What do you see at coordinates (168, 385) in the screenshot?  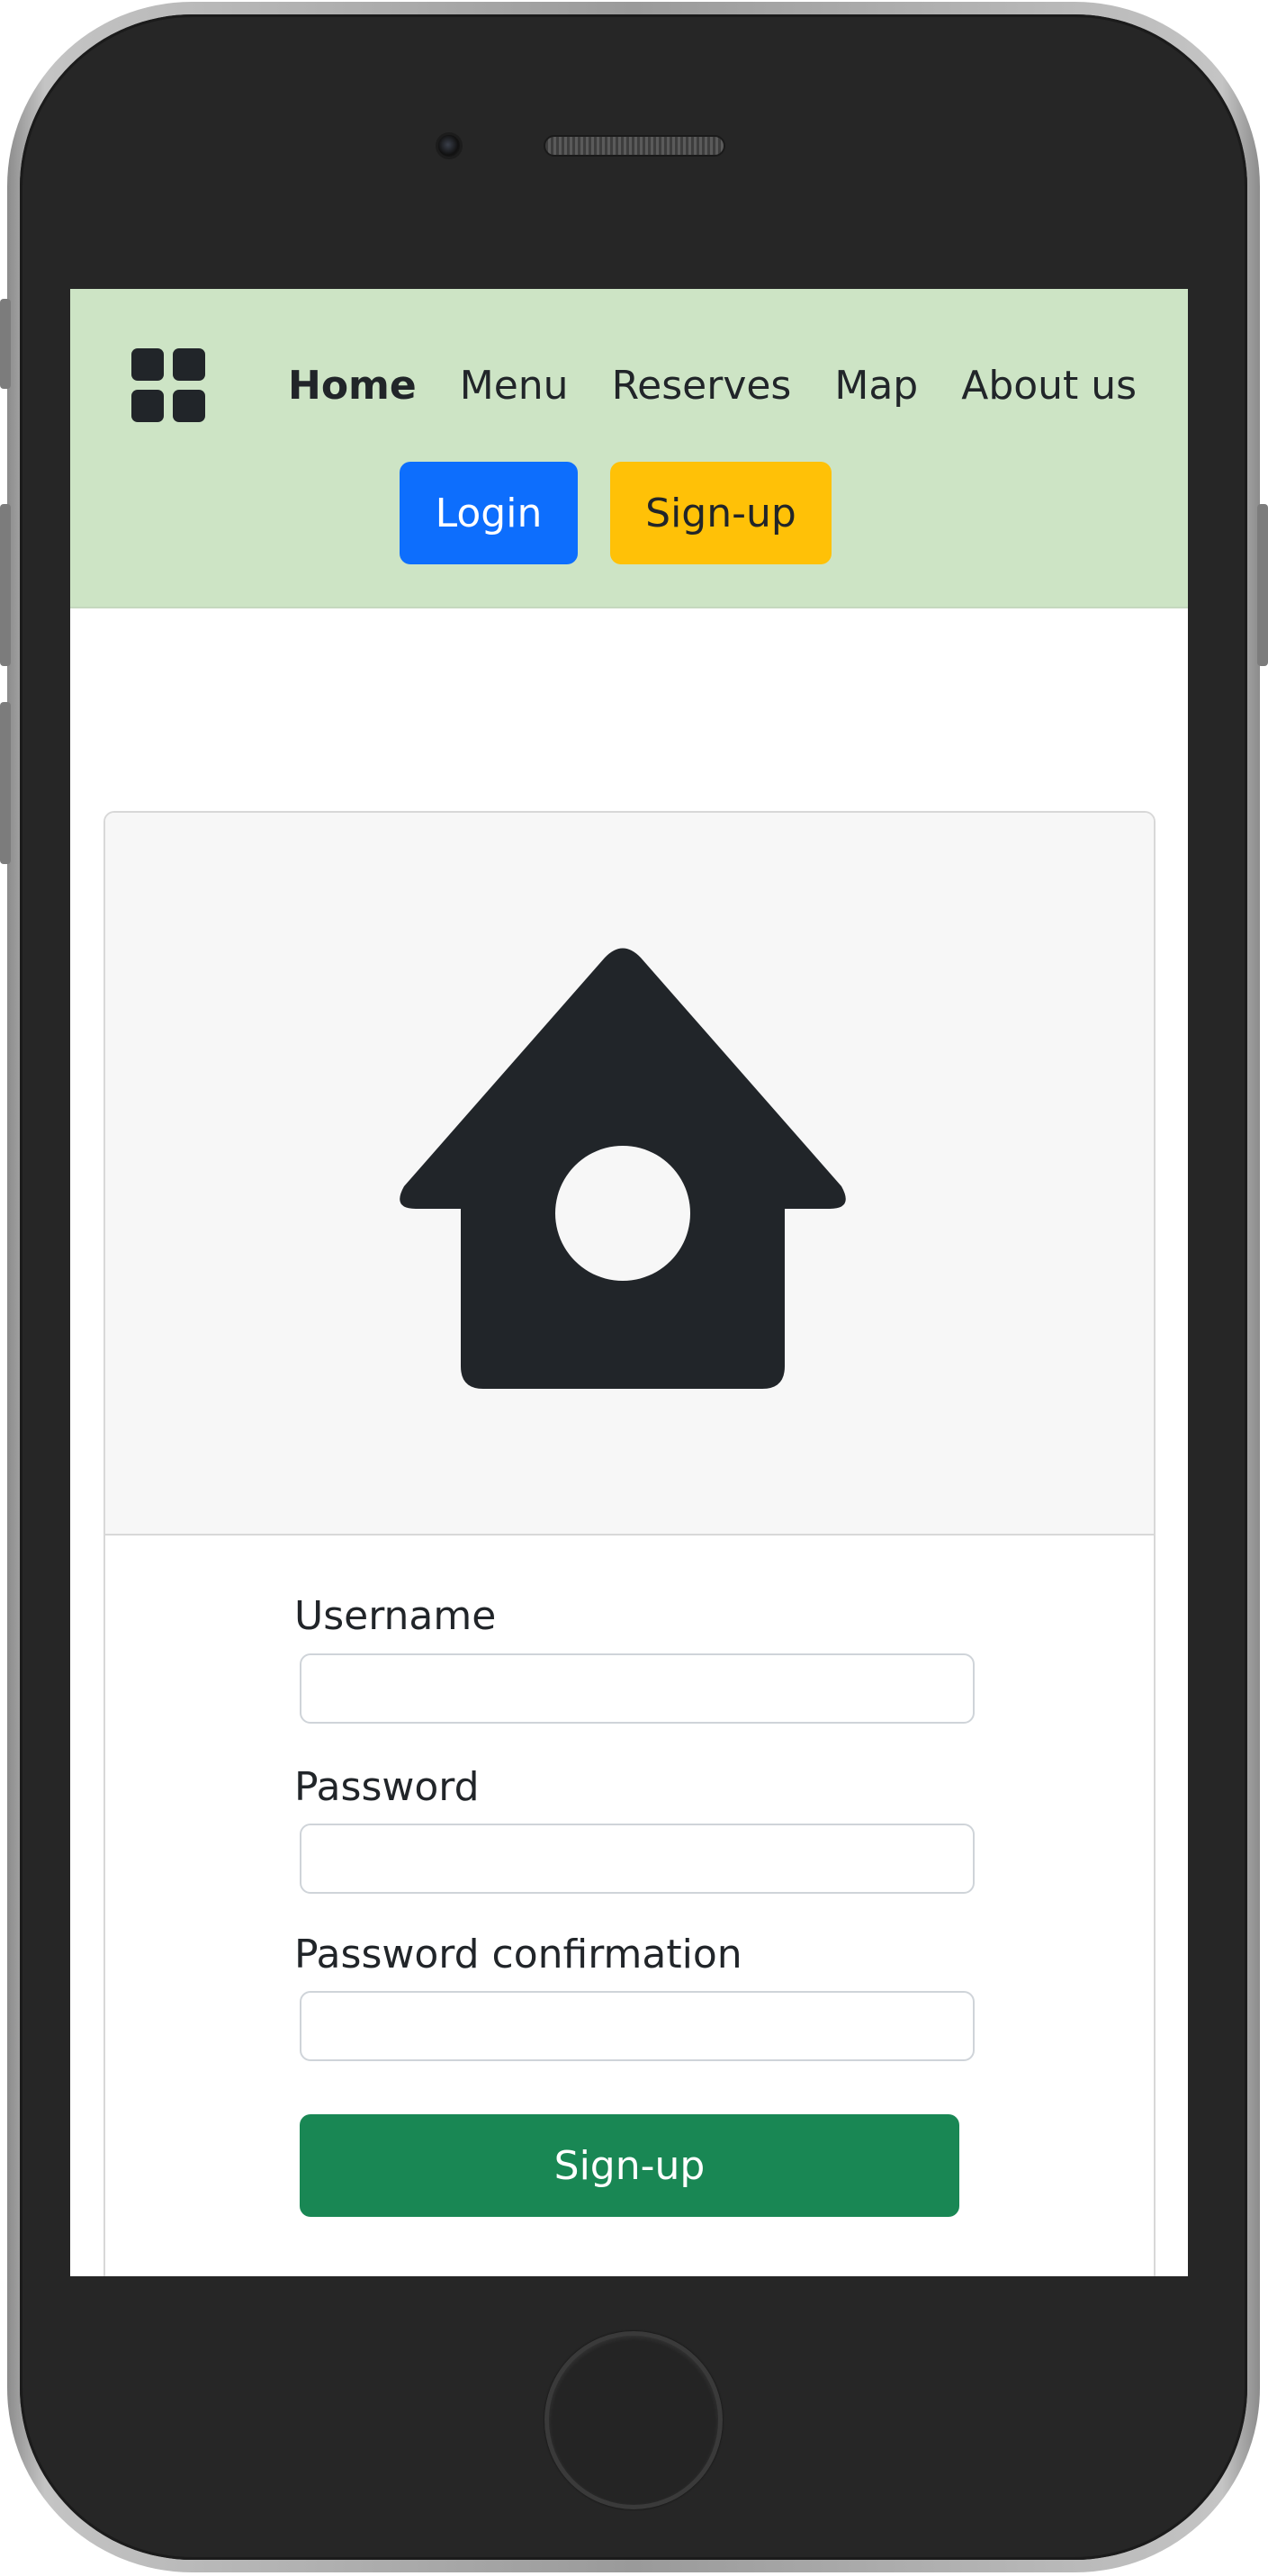 I see `grid-icon` at bounding box center [168, 385].